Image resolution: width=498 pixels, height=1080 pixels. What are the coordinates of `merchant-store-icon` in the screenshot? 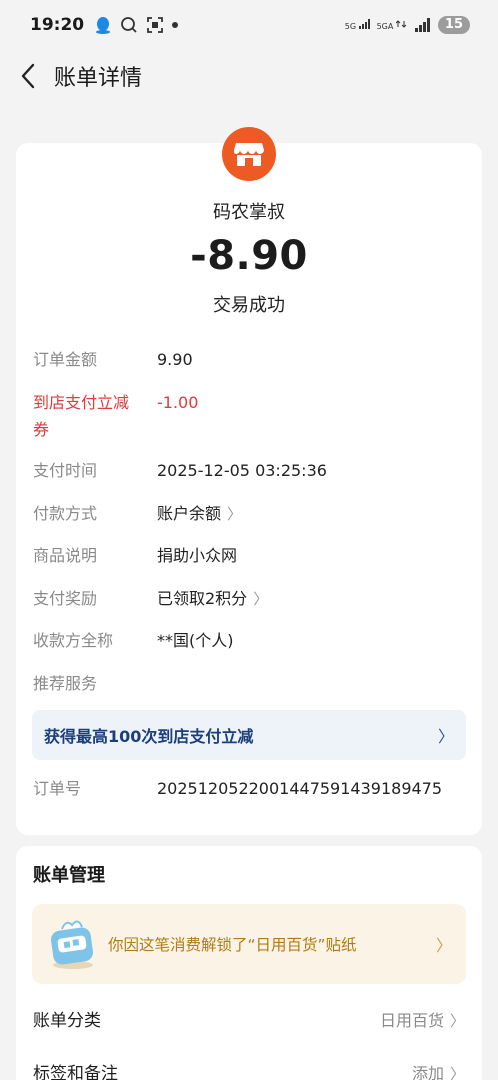 It's located at (249, 154).